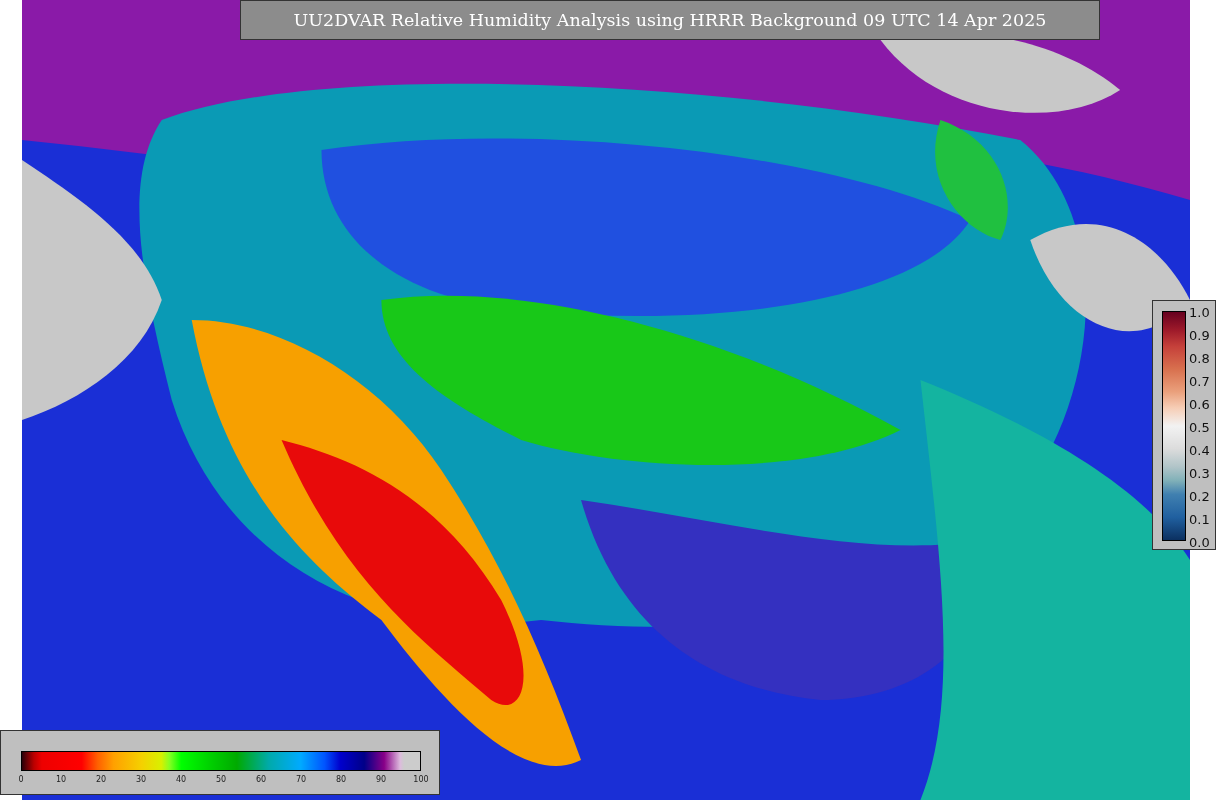  Describe the element at coordinates (381, 780) in the screenshot. I see `colorbar-tick-label: 90` at that location.